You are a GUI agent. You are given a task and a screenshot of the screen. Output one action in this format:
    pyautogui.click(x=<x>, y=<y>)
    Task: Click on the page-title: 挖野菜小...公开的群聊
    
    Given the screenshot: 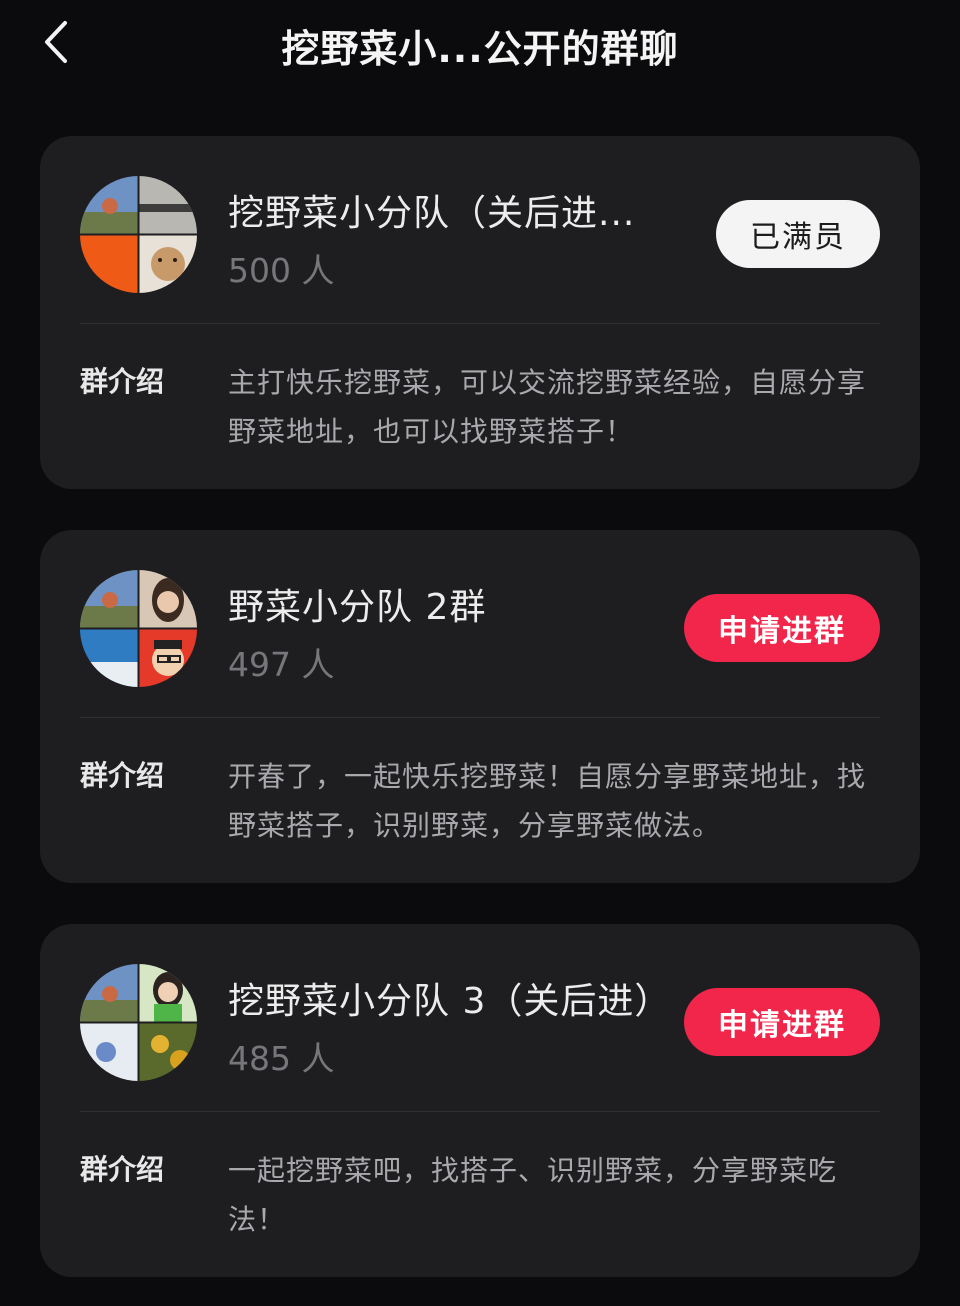 What is the action you would take?
    pyautogui.click(x=480, y=49)
    